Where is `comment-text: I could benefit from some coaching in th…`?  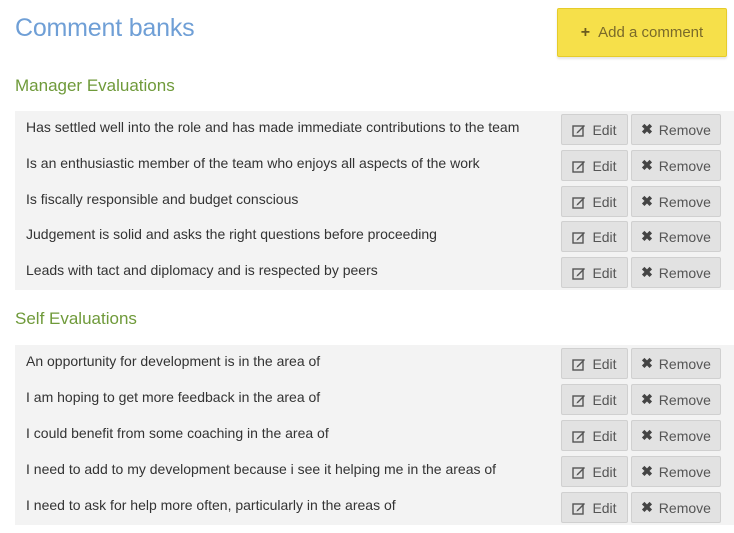
comment-text: I could benefit from some coaching in th… is located at coordinates (177, 433).